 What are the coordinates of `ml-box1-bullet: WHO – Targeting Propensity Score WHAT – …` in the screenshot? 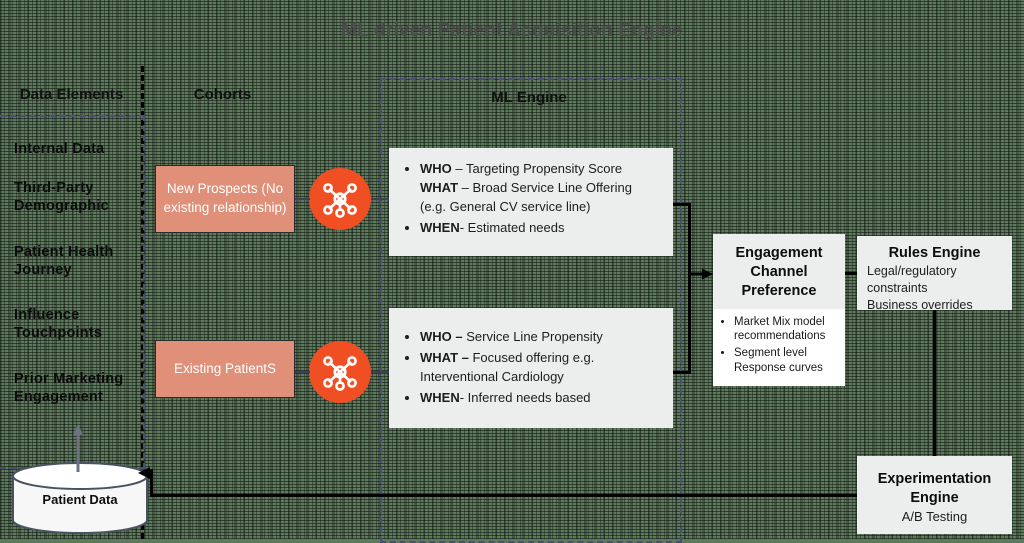 It's located at (539, 188).